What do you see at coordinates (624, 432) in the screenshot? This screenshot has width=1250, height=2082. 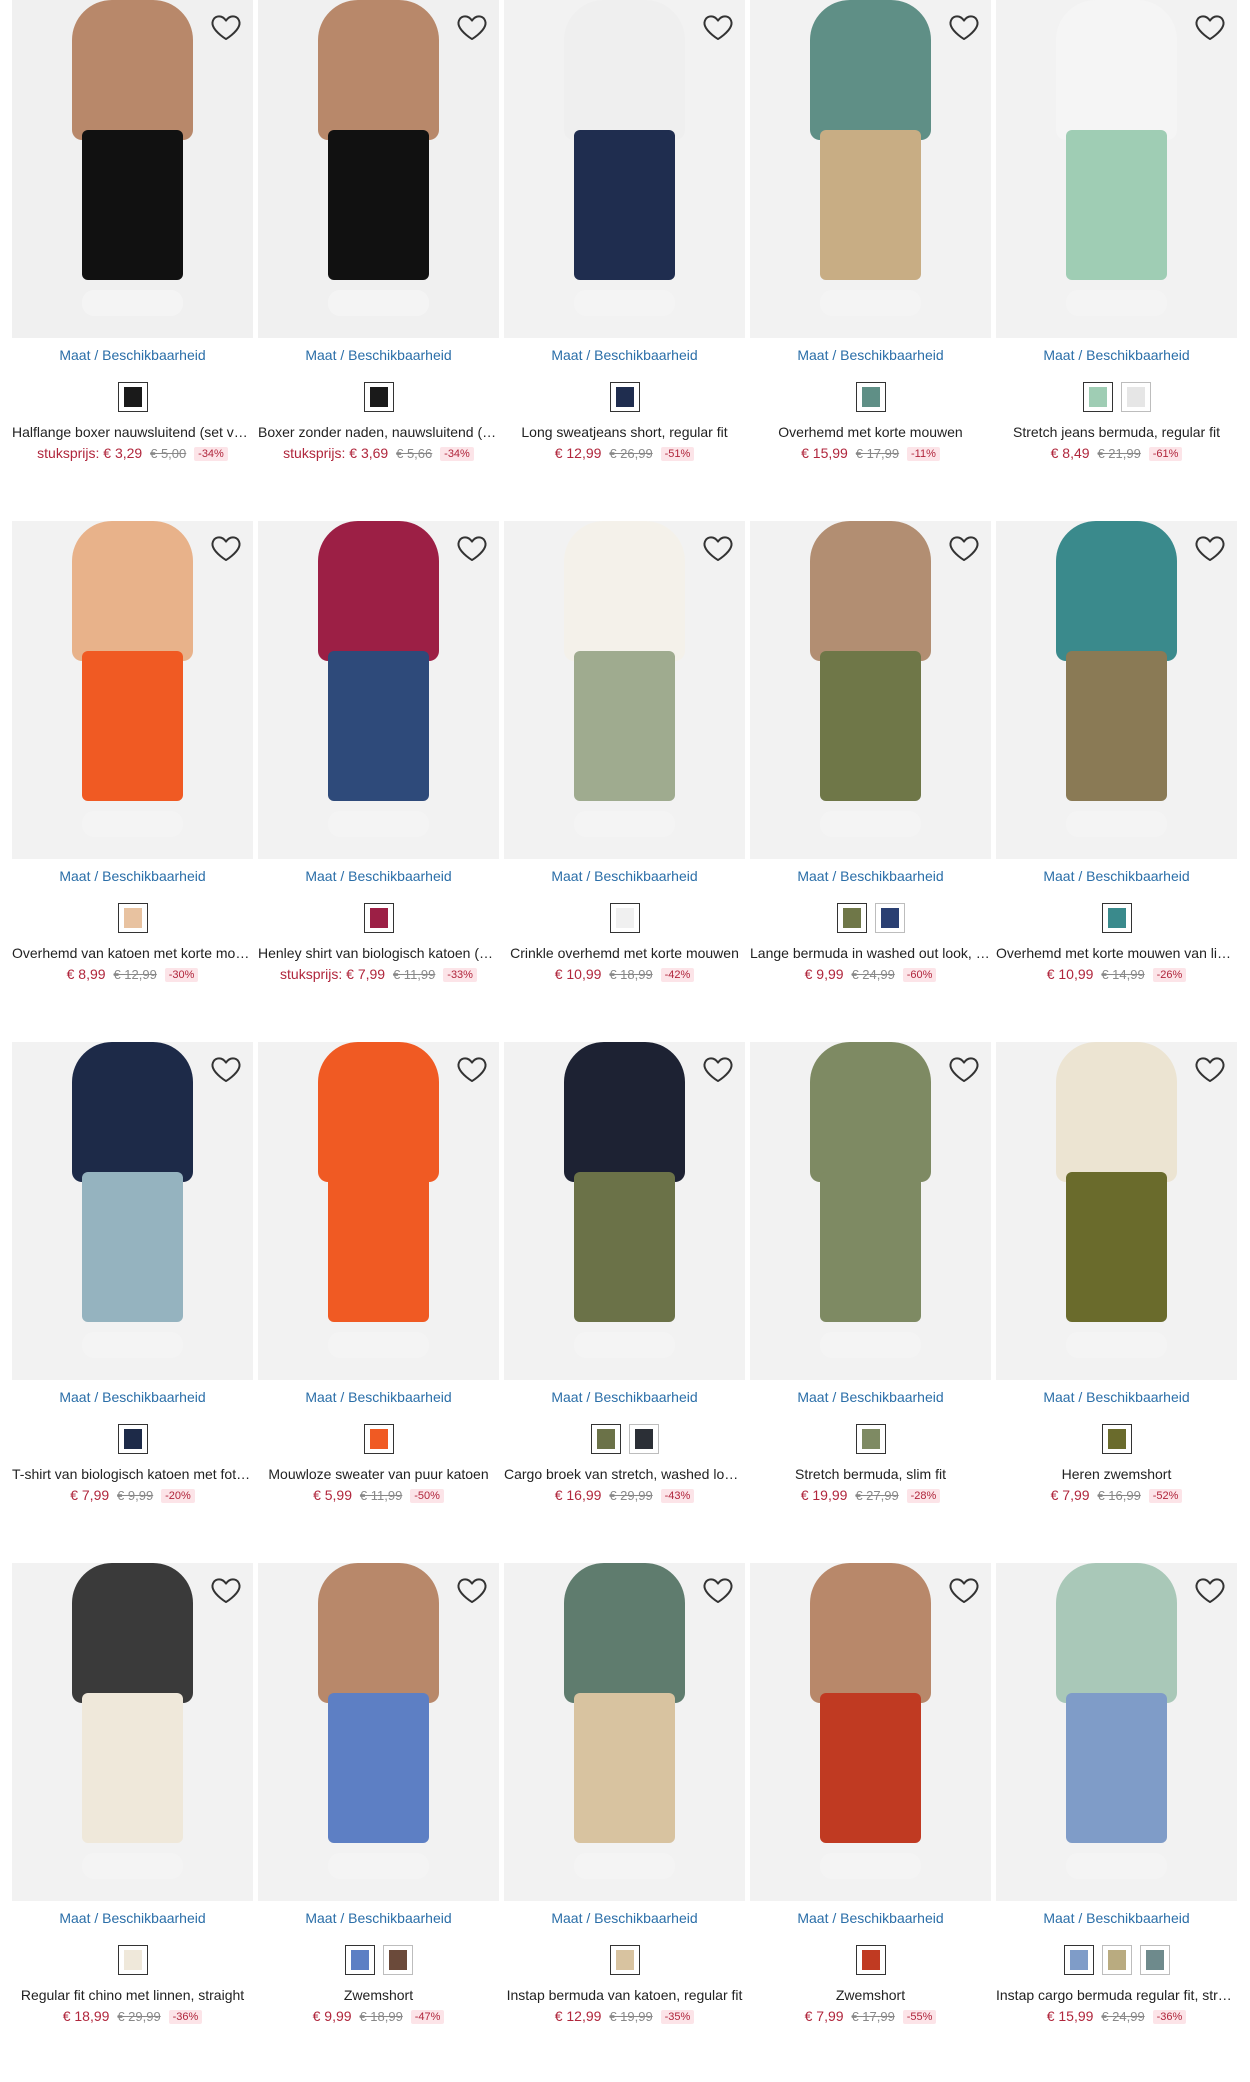 I see `product-name: Long sweatjeans short, regular fit` at bounding box center [624, 432].